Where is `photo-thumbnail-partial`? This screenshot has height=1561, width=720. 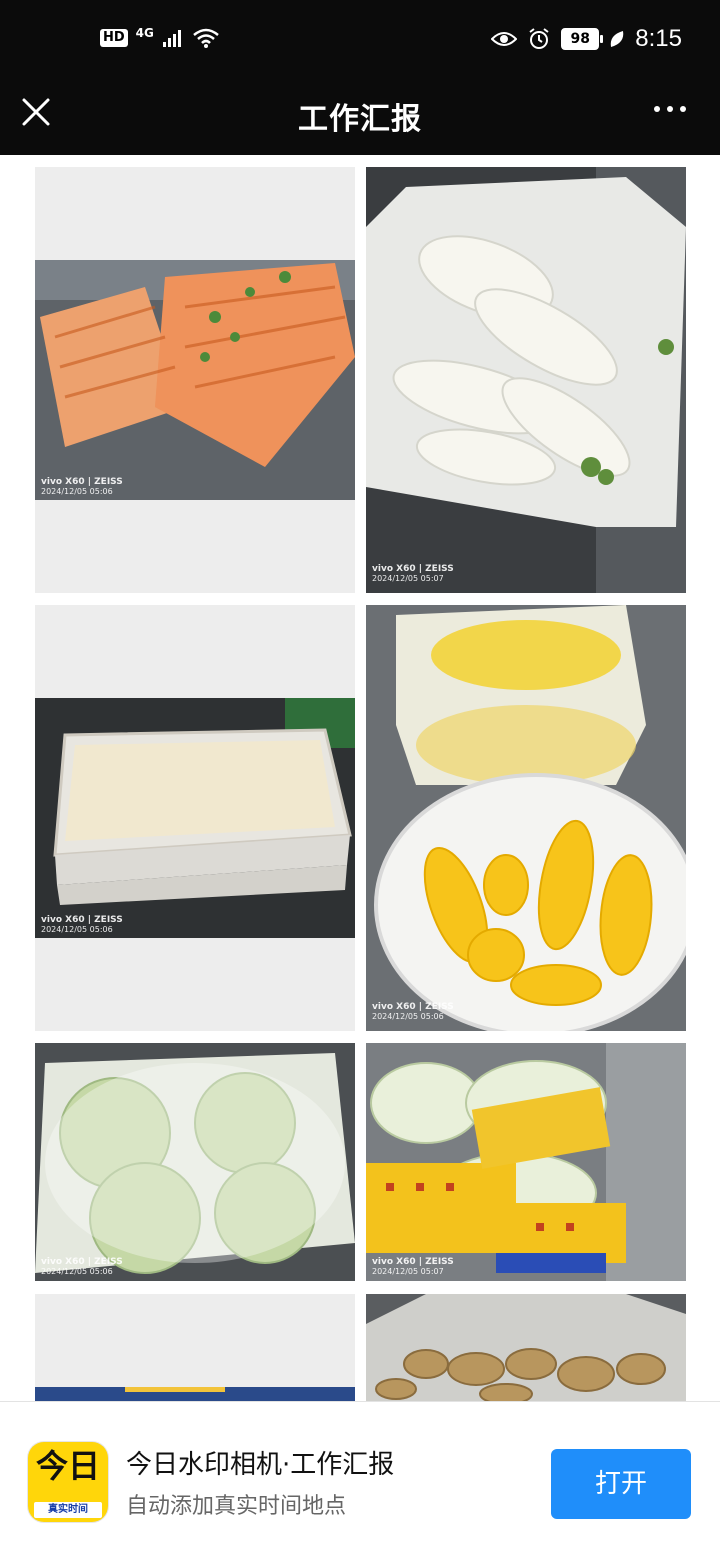
photo-thumbnail-partial is located at coordinates (195, 1347).